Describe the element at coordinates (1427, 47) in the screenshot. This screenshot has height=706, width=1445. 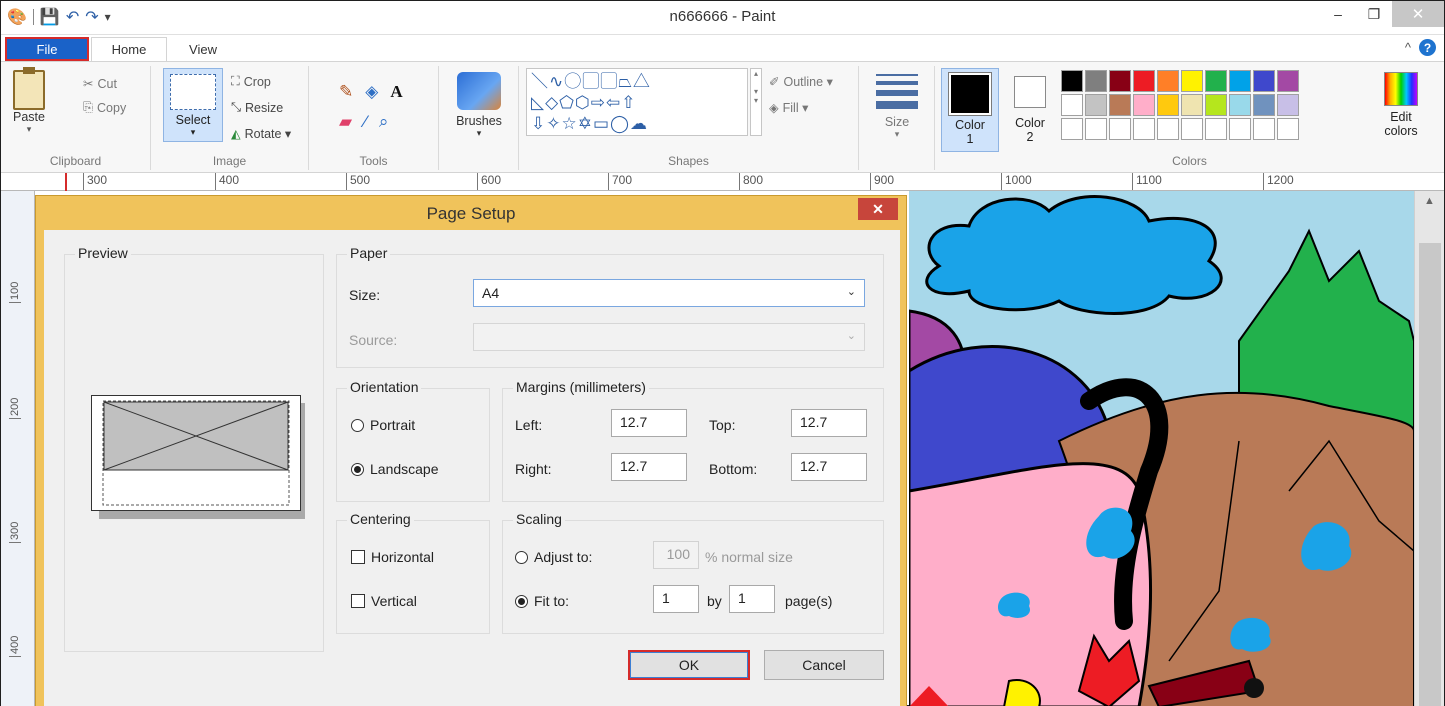
I see `help-icon: ?` at that location.